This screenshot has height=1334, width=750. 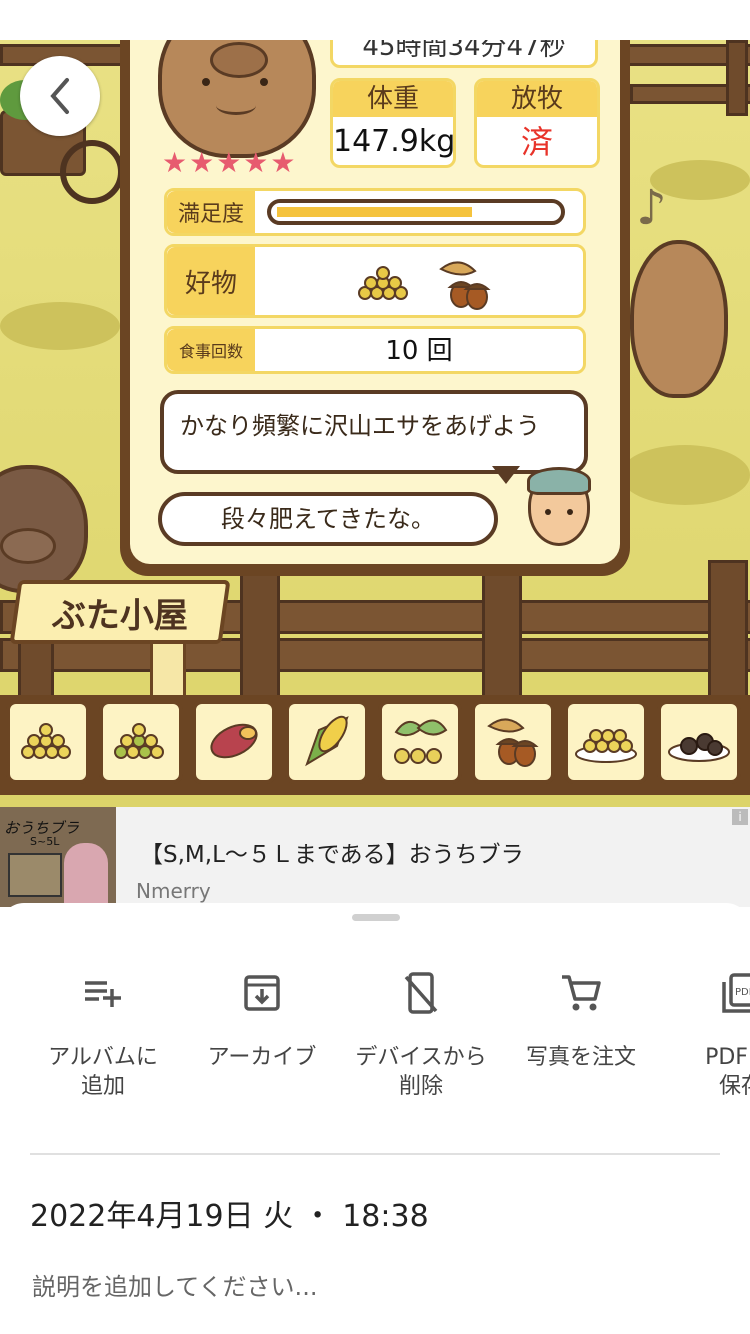 I want to click on satisfaction-gauge, so click(x=416, y=212).